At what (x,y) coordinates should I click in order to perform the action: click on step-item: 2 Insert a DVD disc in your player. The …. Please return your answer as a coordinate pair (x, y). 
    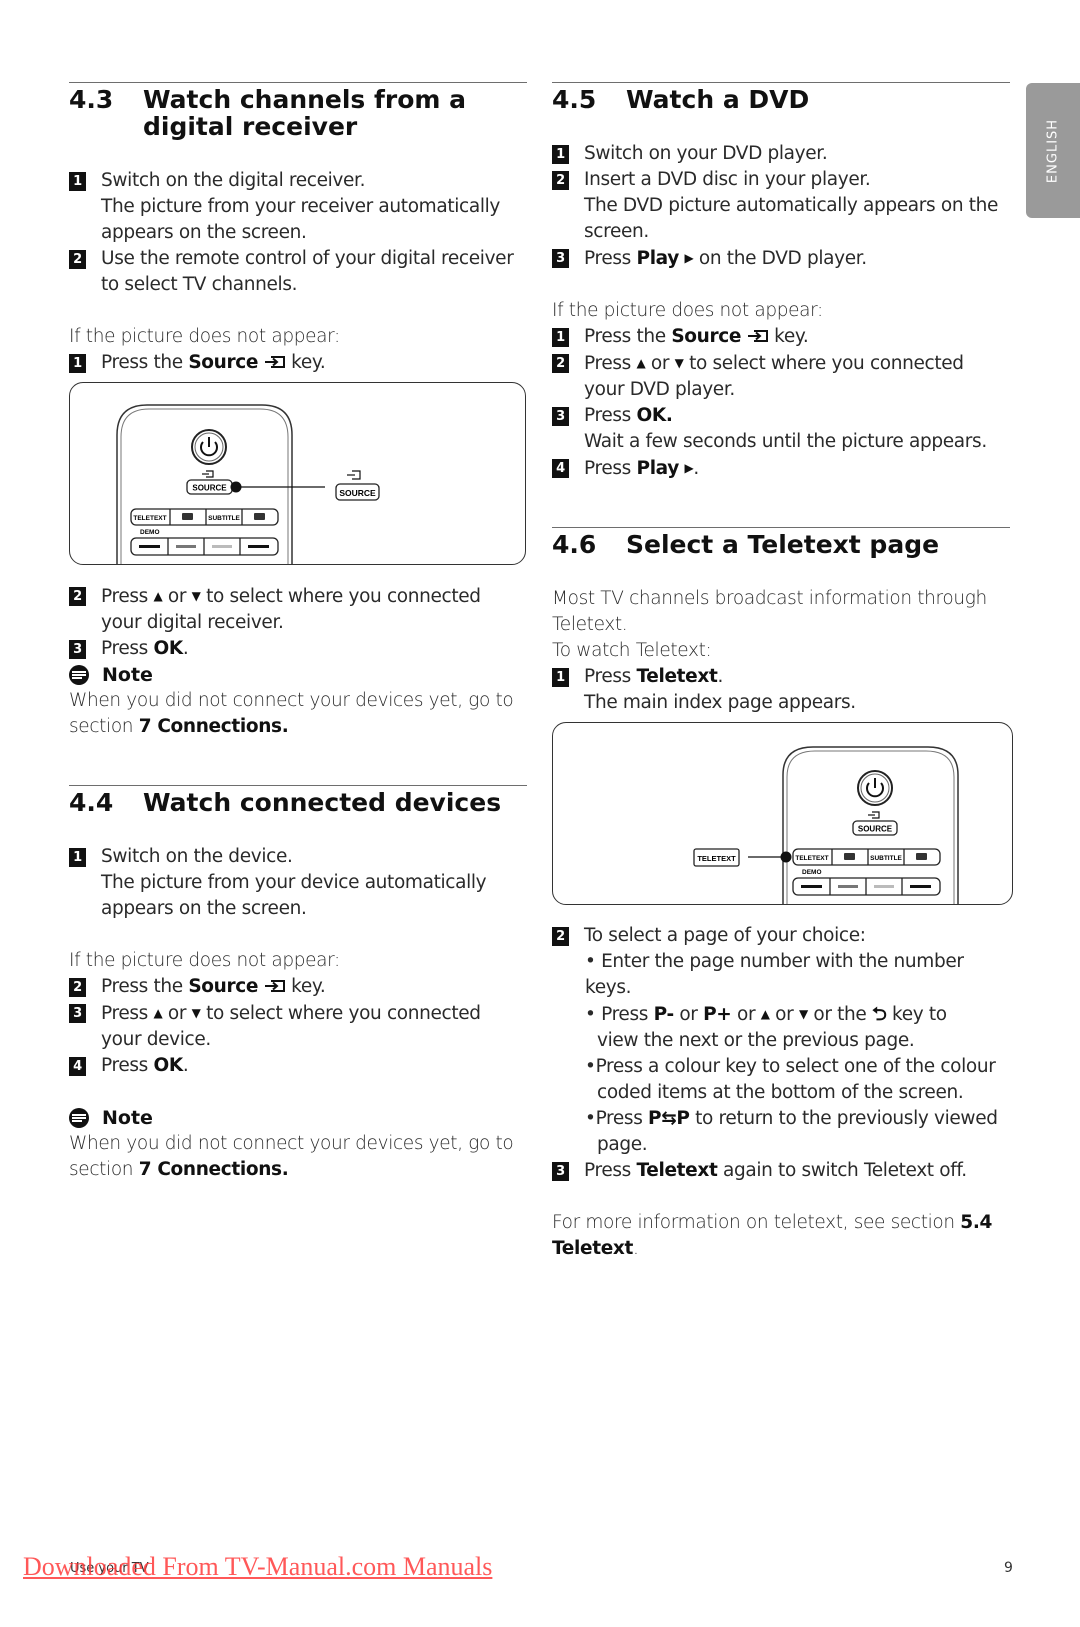
    Looking at the image, I should click on (781, 206).